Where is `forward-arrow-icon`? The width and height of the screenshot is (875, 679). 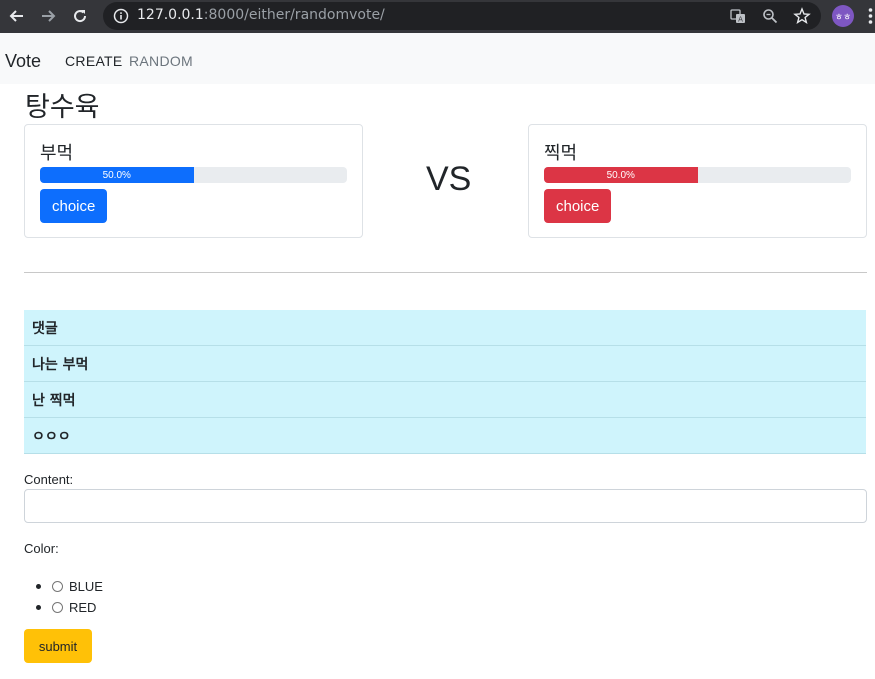
forward-arrow-icon is located at coordinates (48, 16).